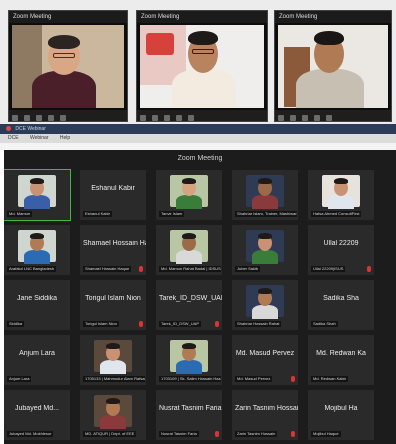 This screenshot has width=396, height=444. I want to click on participant-tile: Tarek_ID_DSW_UAP Tarek_ID_DSW_UAP, so click(189, 305).